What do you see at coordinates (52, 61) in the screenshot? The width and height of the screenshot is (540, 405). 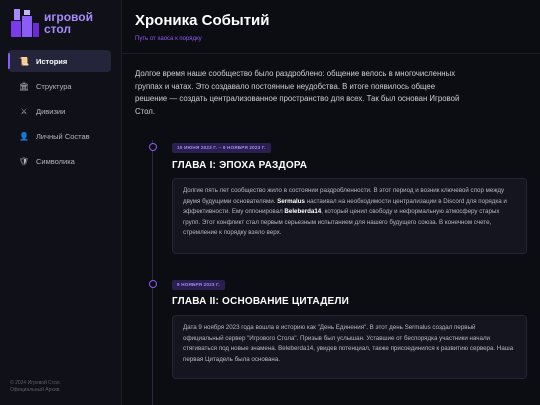 I see `sidebar-item-label: История` at bounding box center [52, 61].